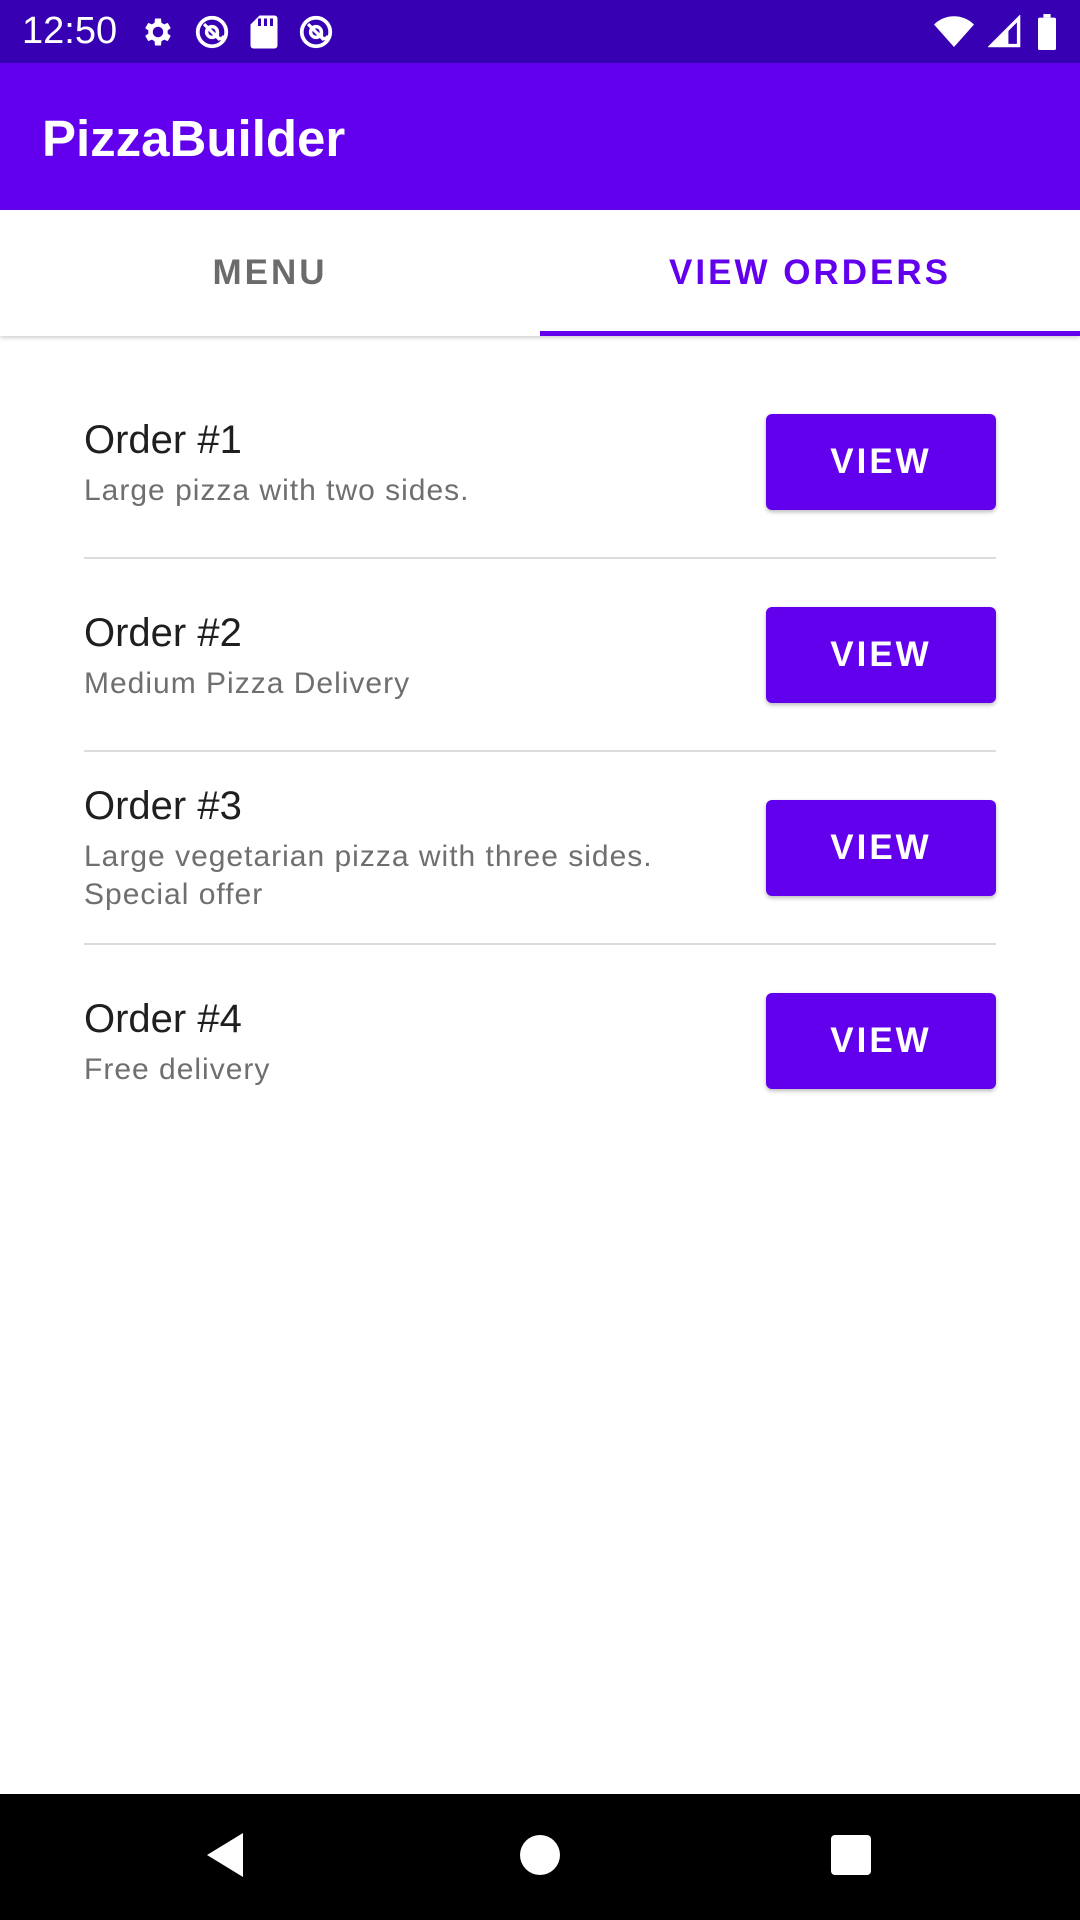 This screenshot has height=1920, width=1080. I want to click on order-text: Order #2 Medium Pizza Delivery, so click(404, 656).